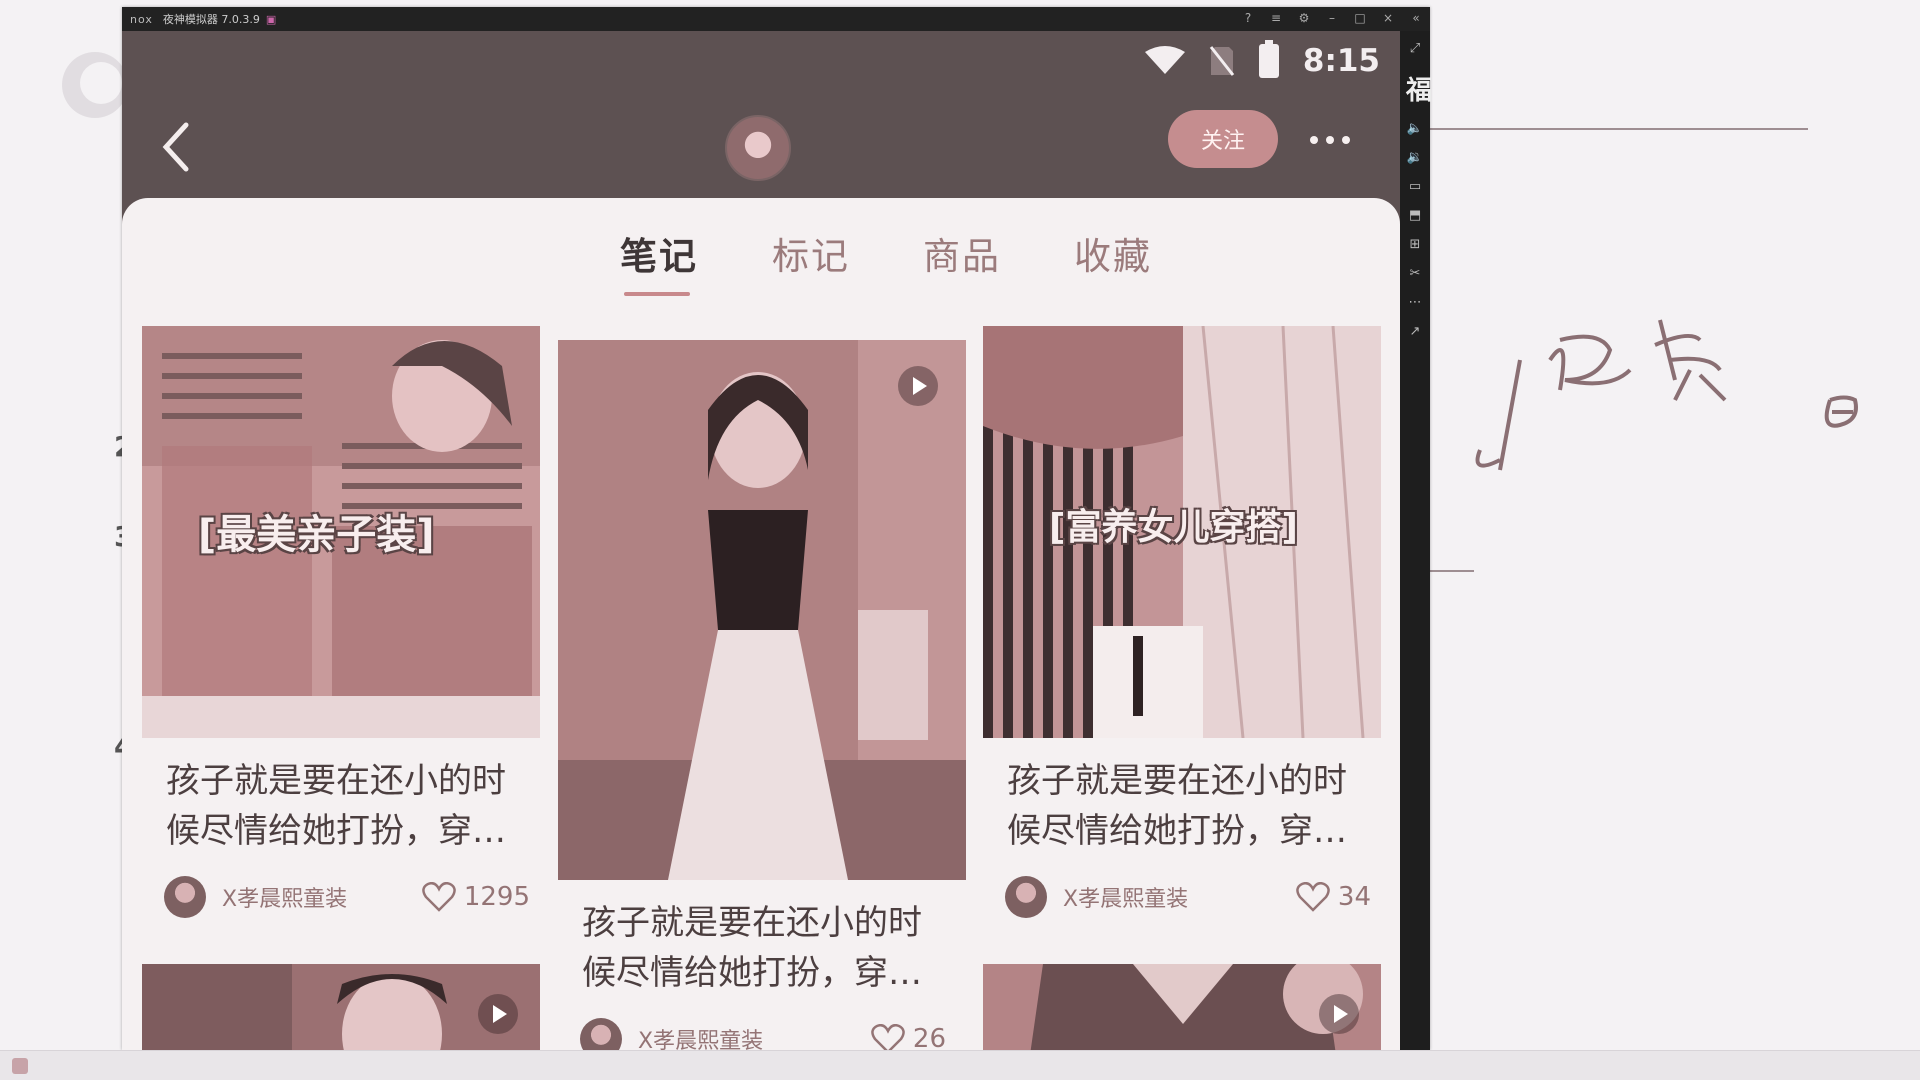  I want to click on like-count: 26, so click(929, 1037).